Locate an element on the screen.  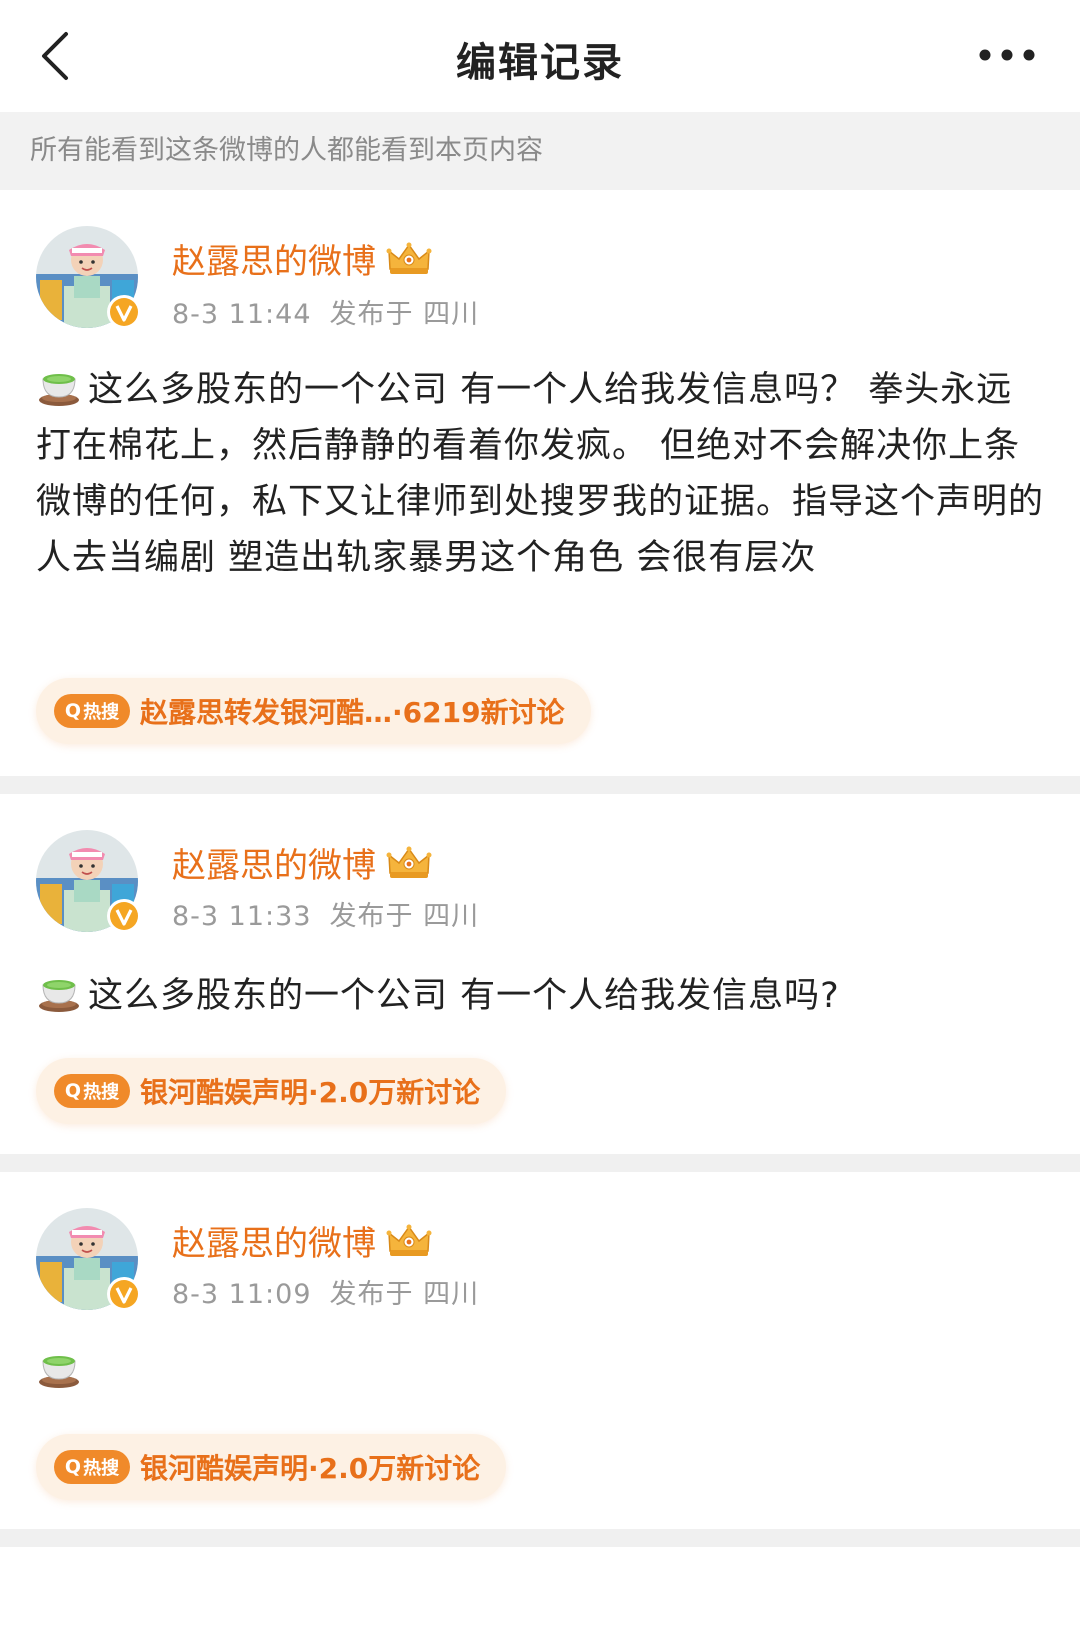
post-time: 8-3 11:09 is located at coordinates (242, 1294).